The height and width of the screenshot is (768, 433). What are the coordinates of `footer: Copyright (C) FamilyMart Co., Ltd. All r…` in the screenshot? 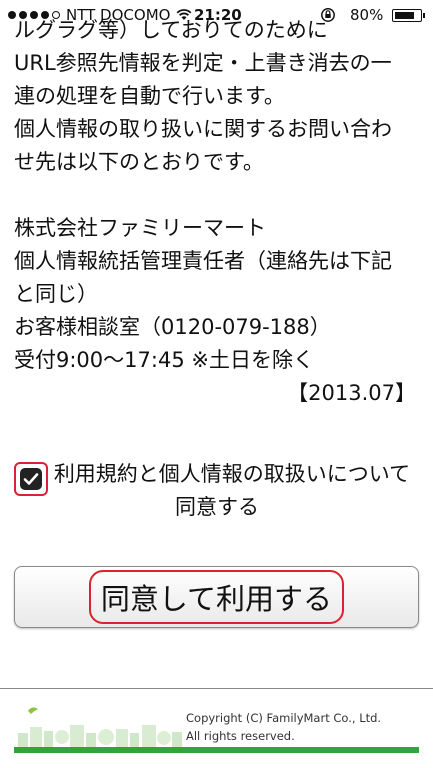 It's located at (216, 728).